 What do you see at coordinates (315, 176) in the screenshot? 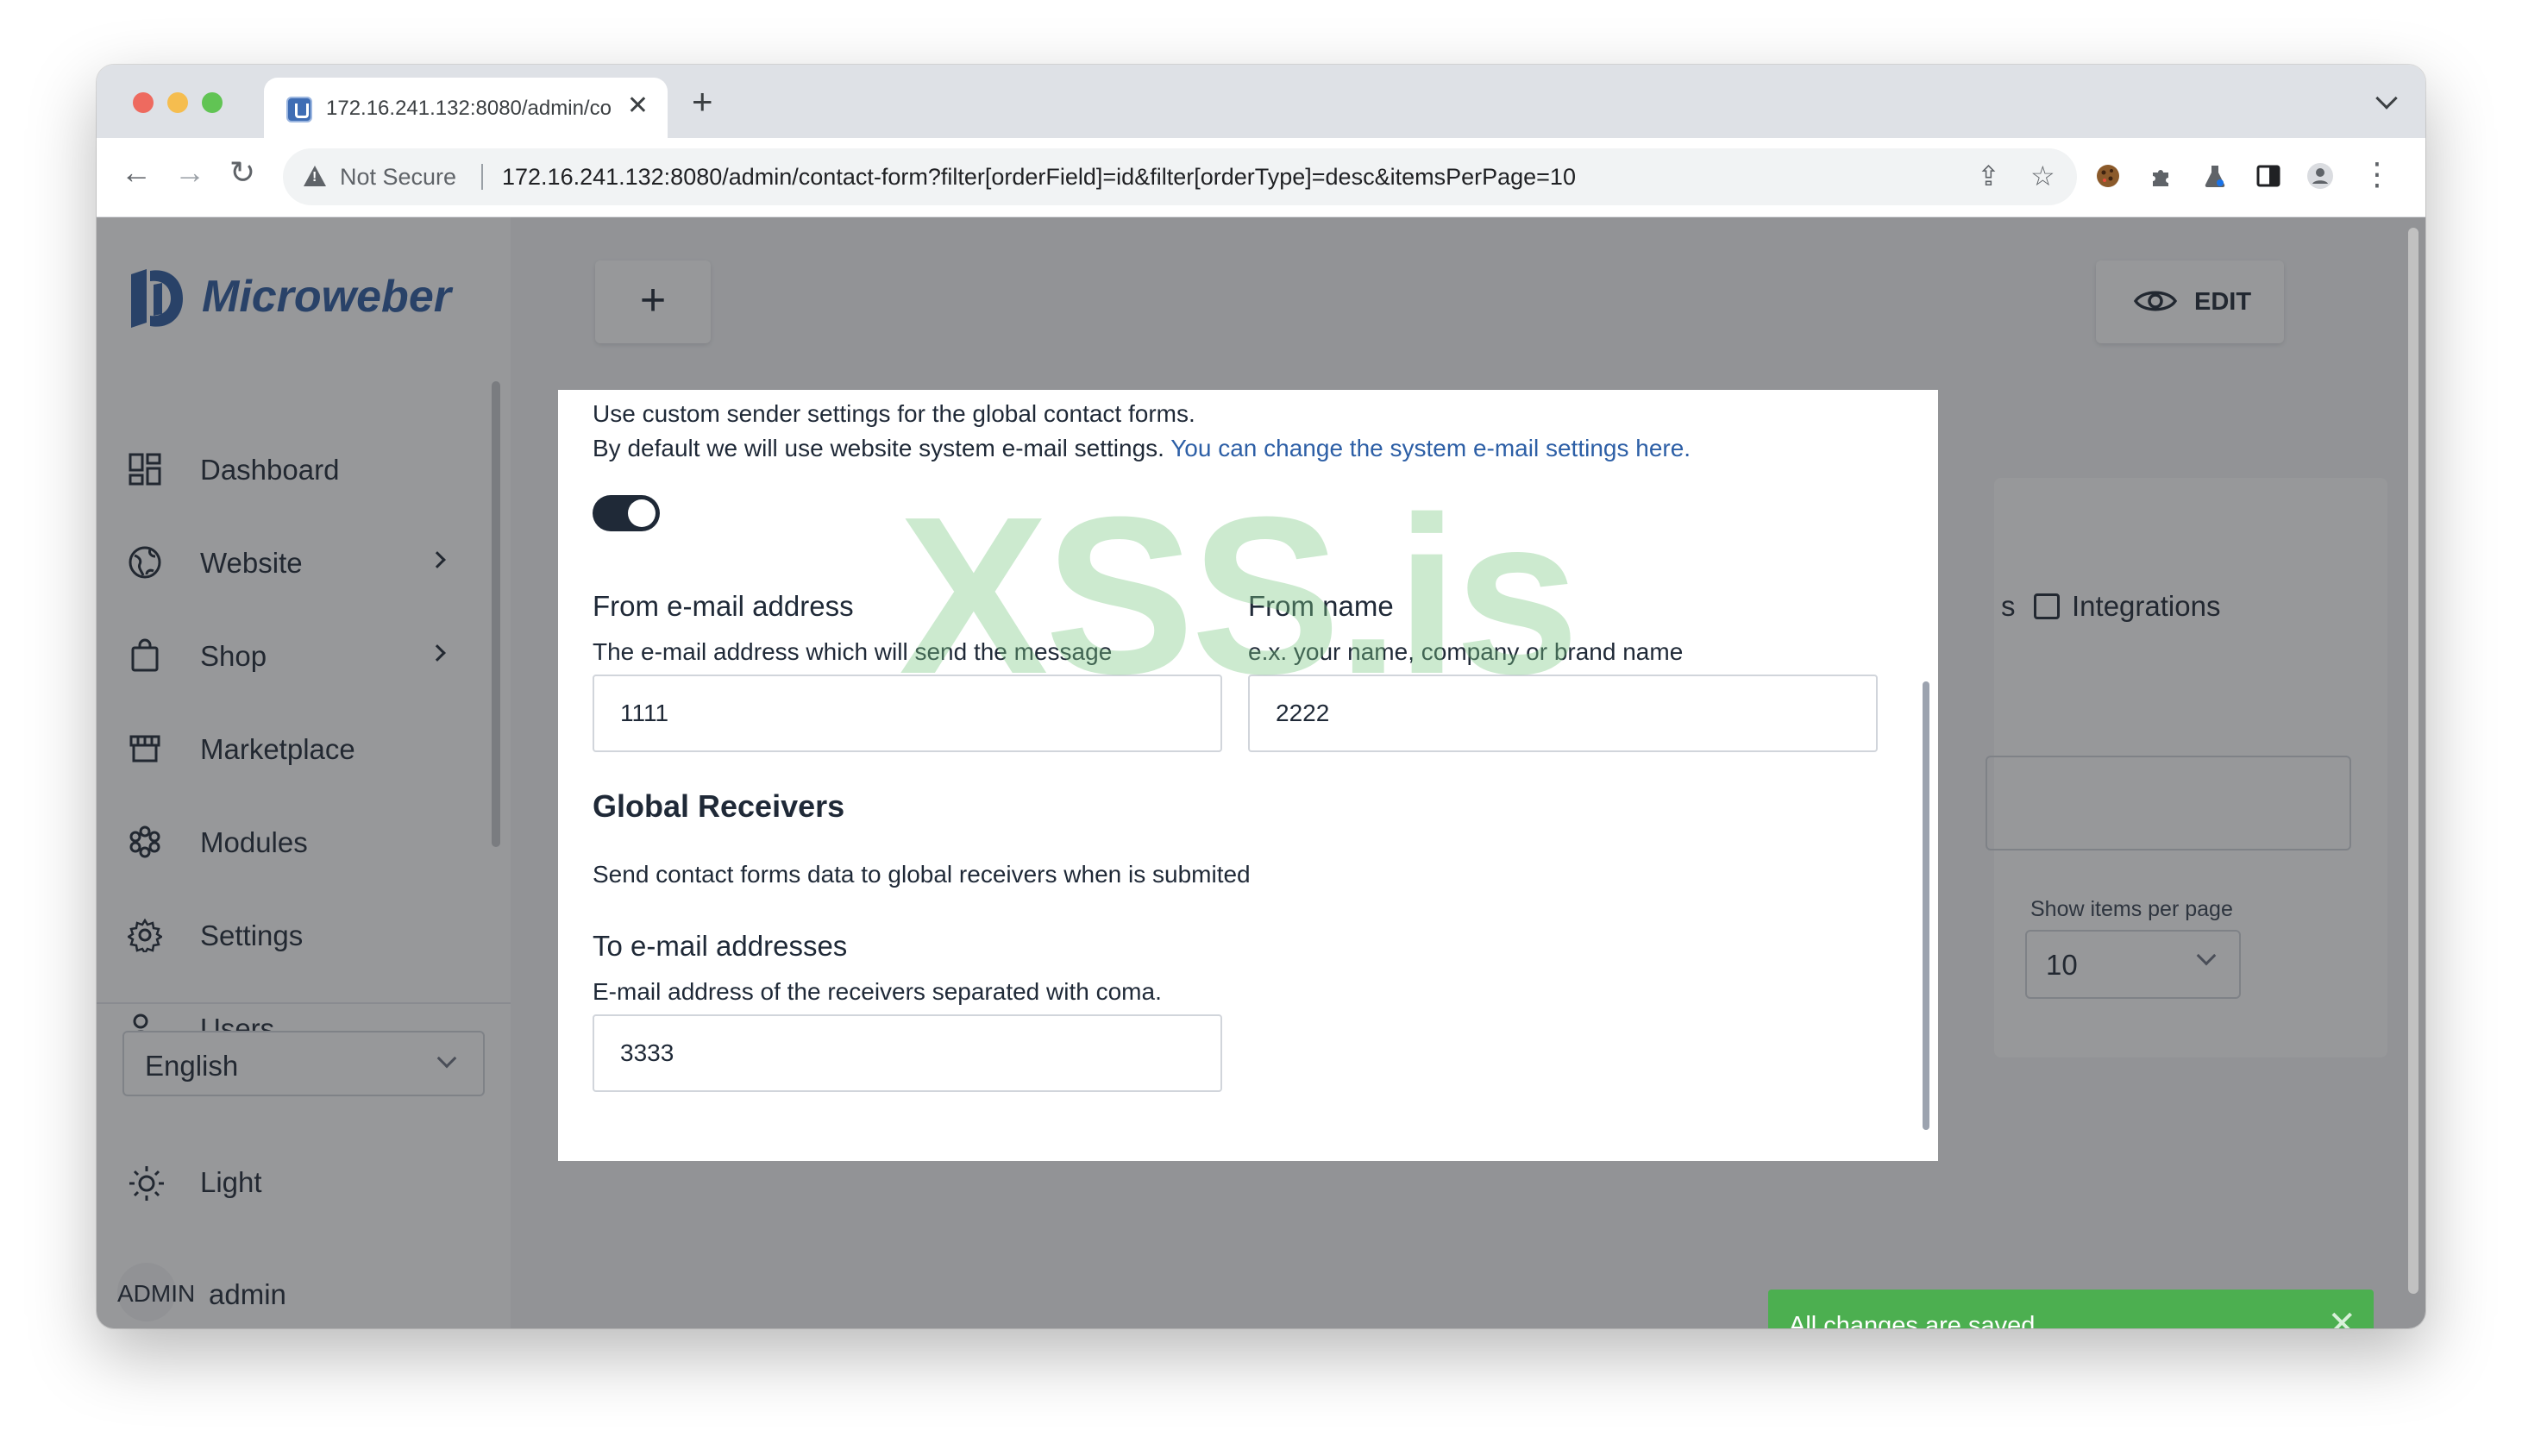
I see `warning-icon` at bounding box center [315, 176].